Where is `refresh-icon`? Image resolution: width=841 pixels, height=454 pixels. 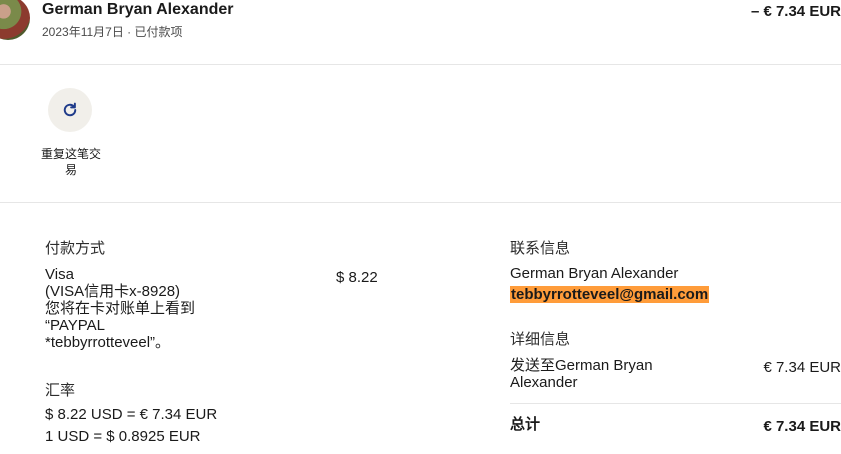
refresh-icon is located at coordinates (70, 109).